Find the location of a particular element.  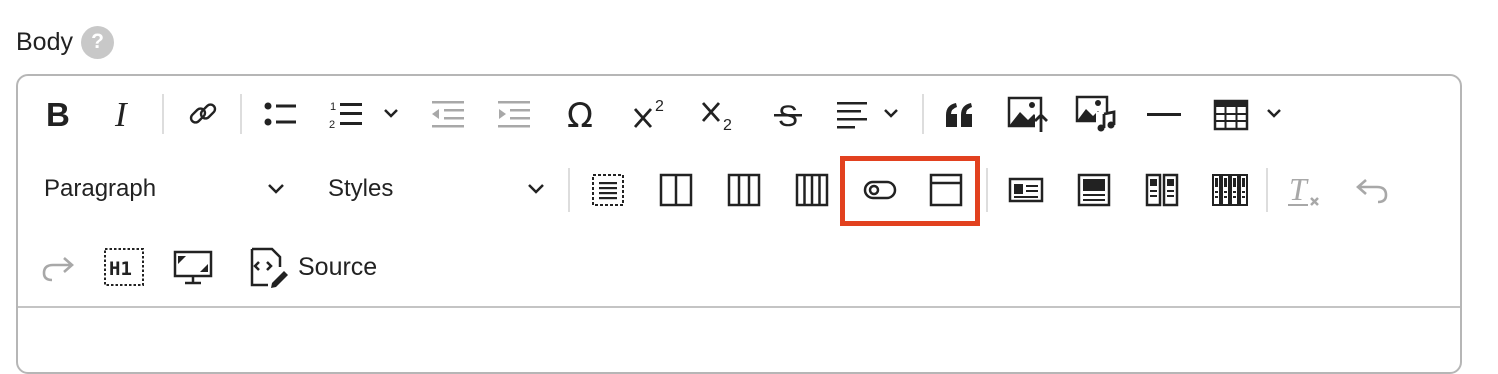

two-cards-icon is located at coordinates (1162, 190).